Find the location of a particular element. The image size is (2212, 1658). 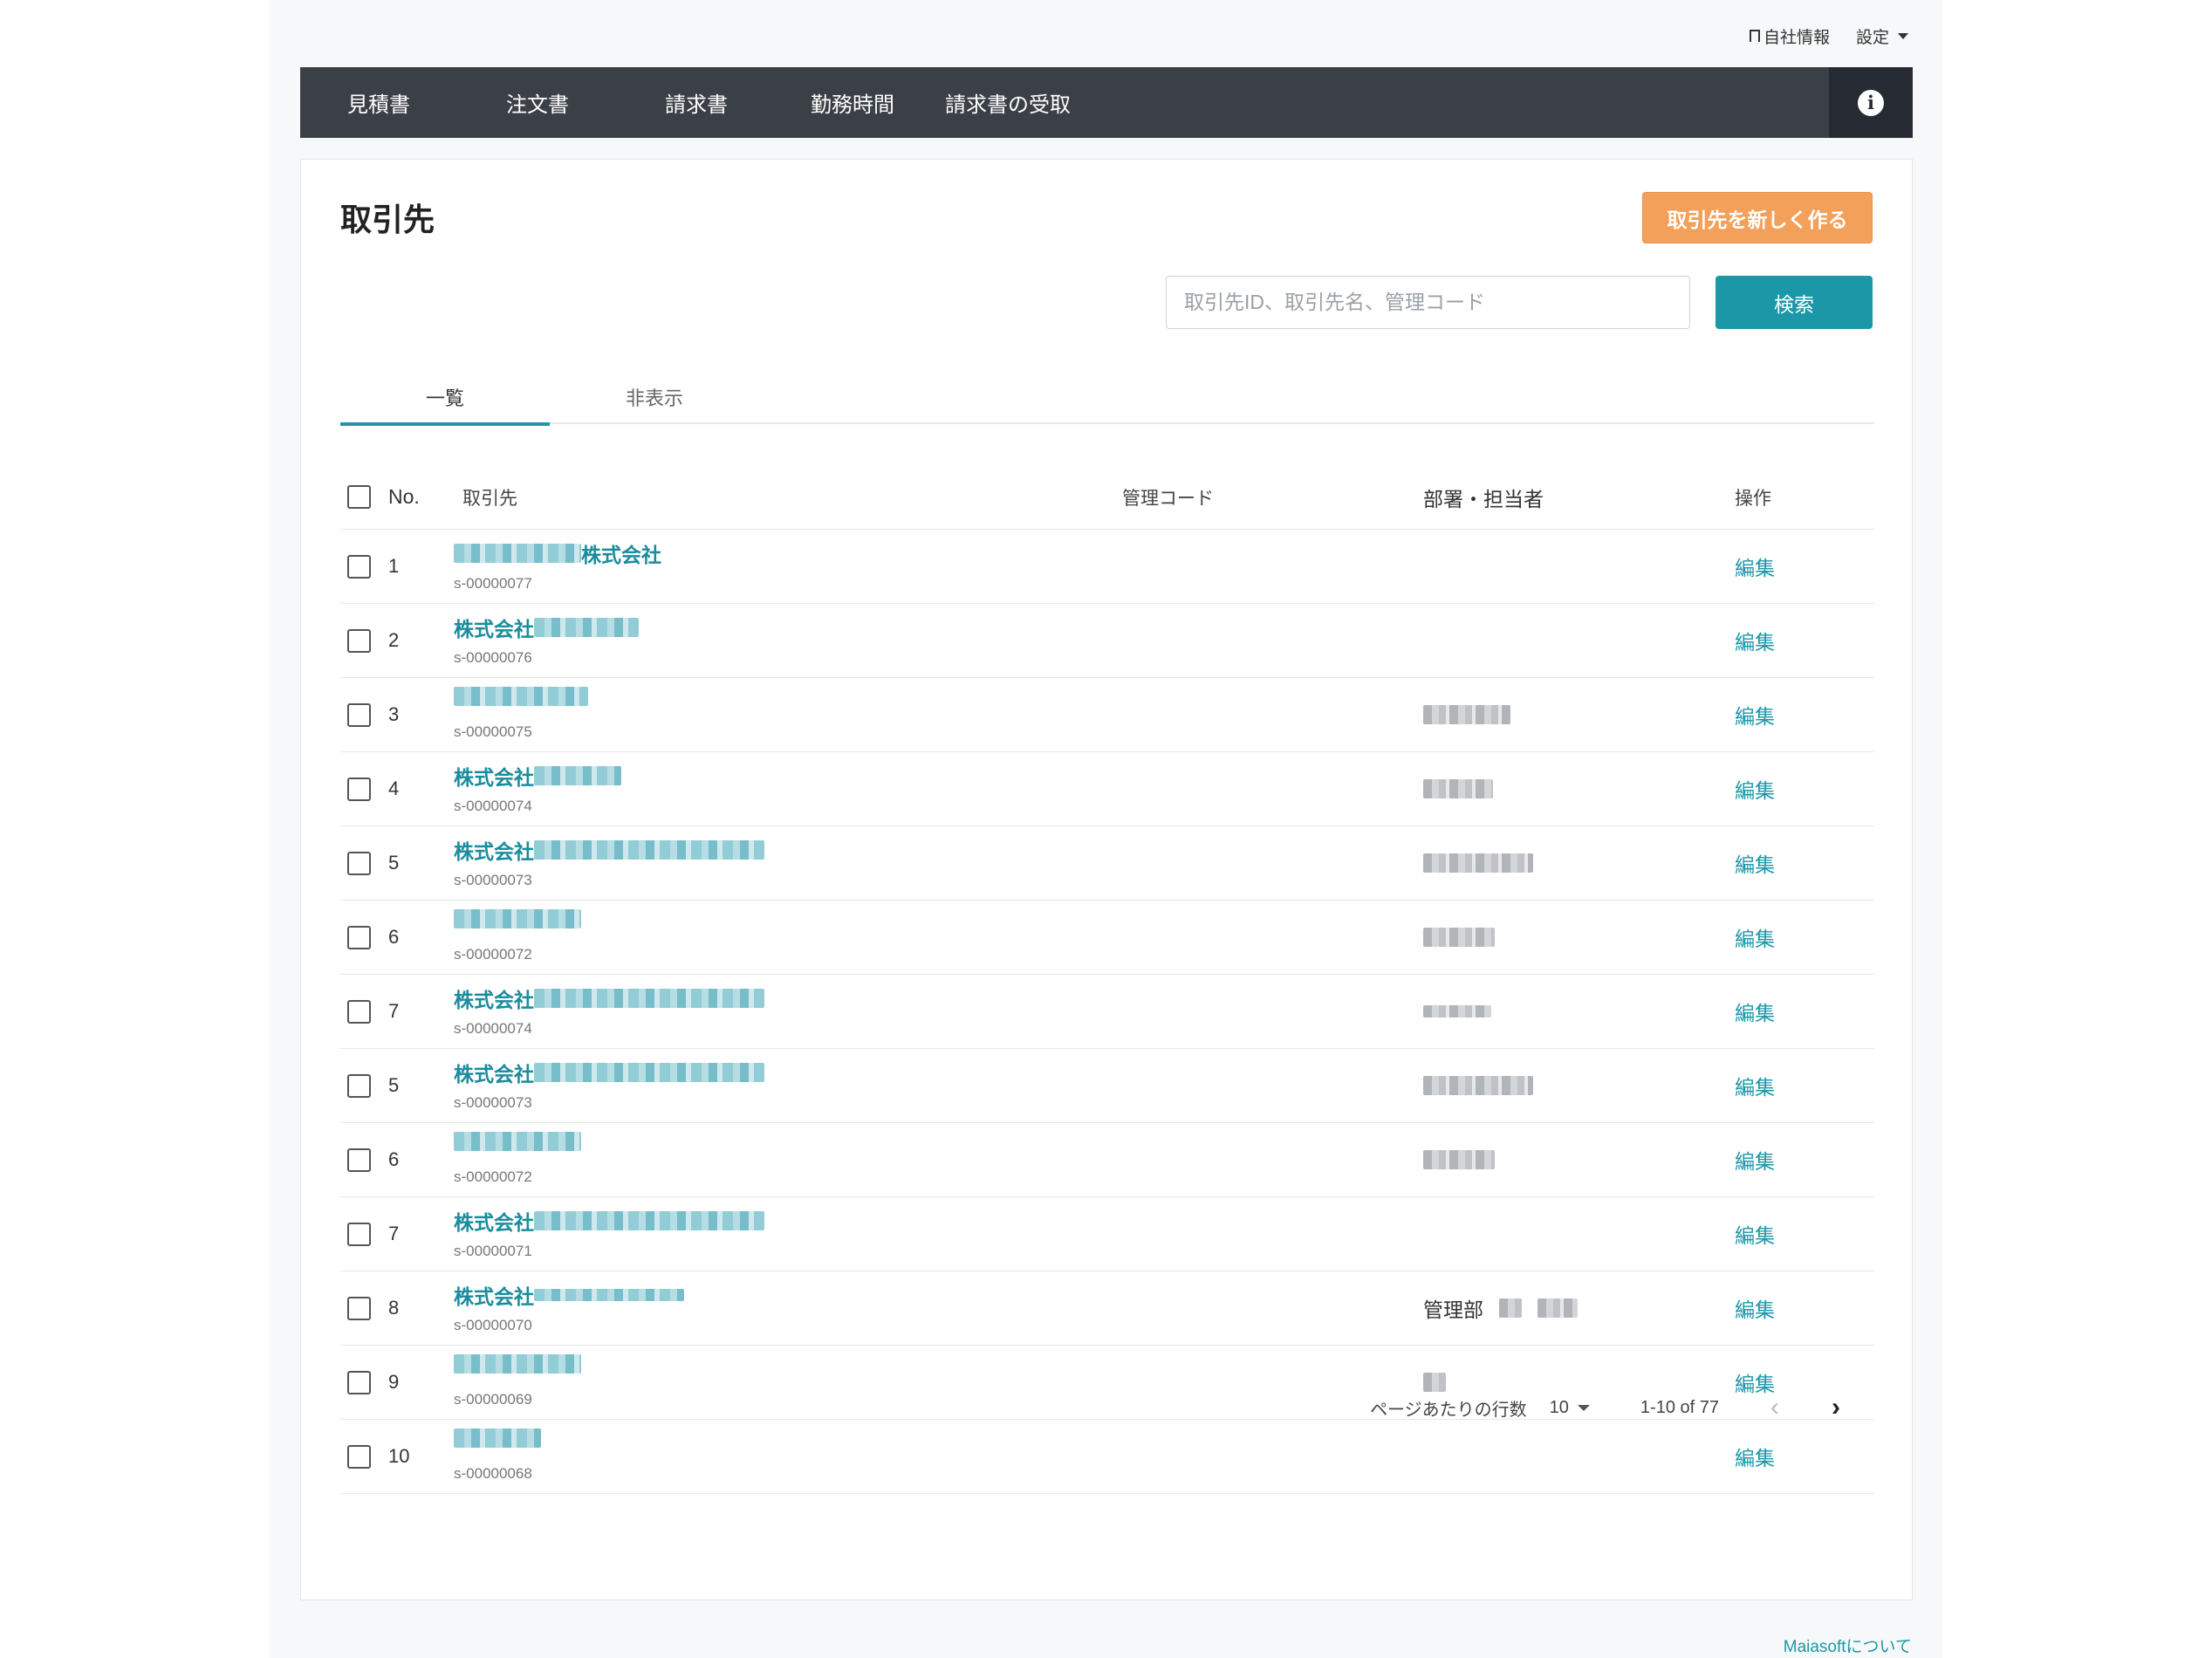

tab-hidden: 非表示 is located at coordinates (654, 396).